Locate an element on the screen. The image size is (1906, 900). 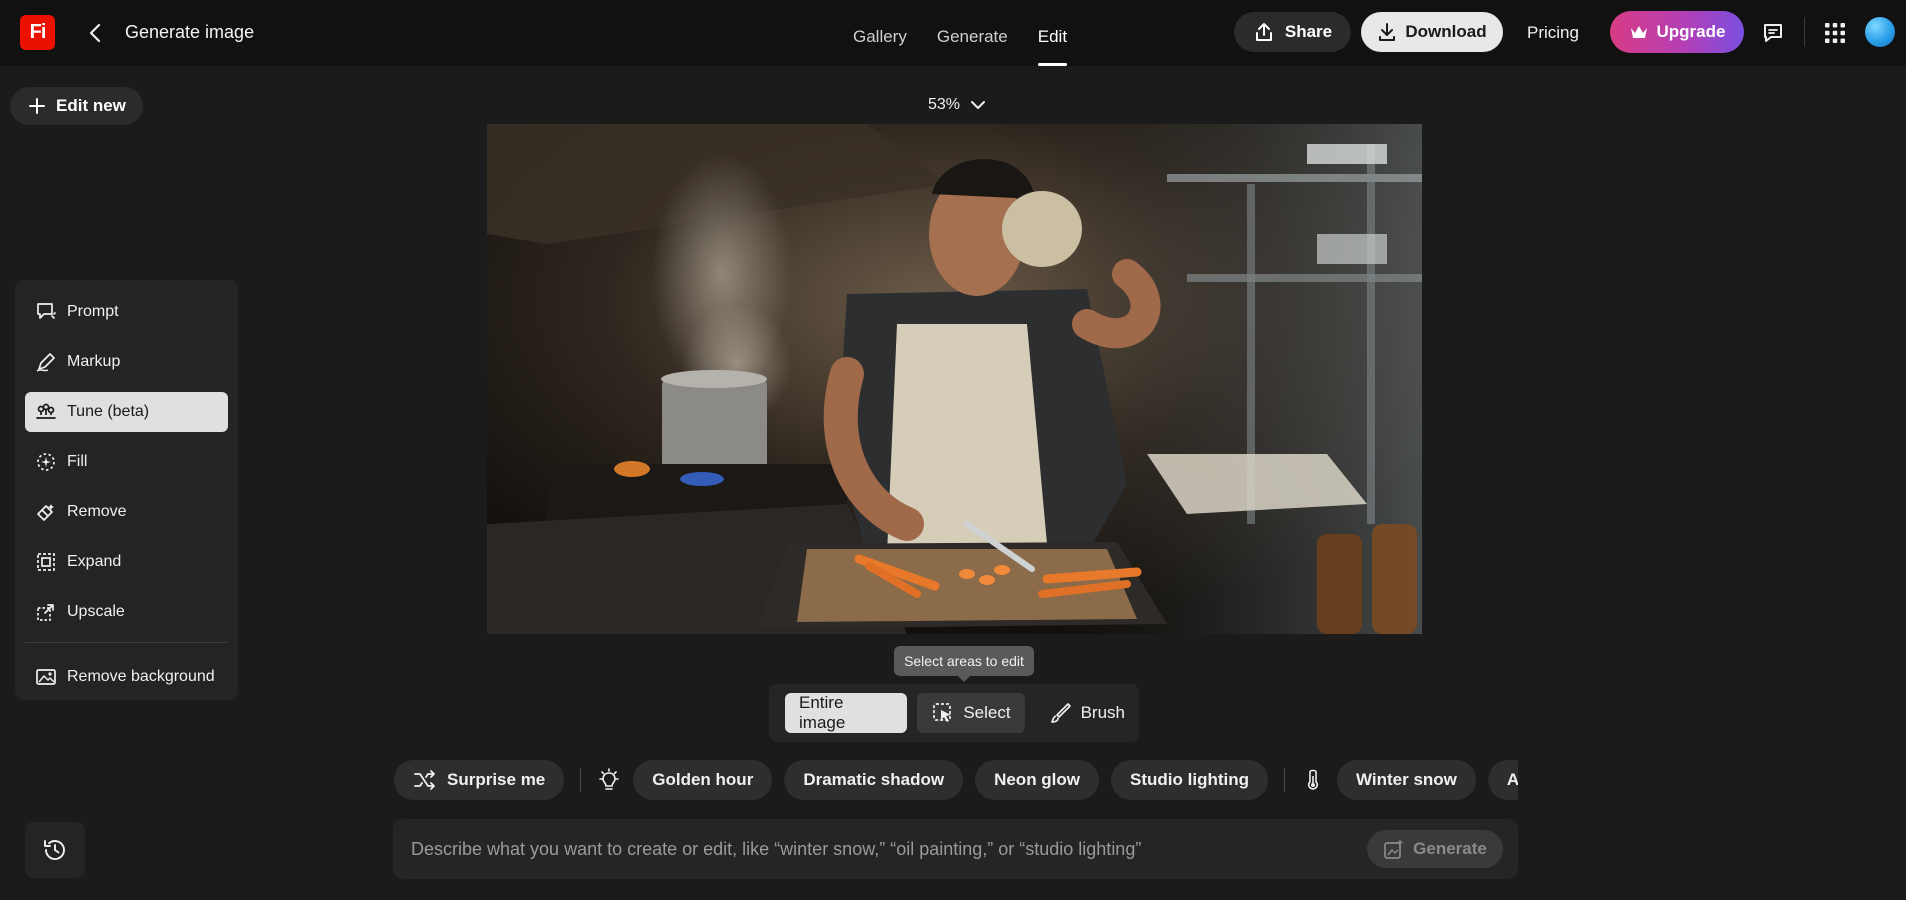
edit-new-button: Edit new is located at coordinates (76, 106).